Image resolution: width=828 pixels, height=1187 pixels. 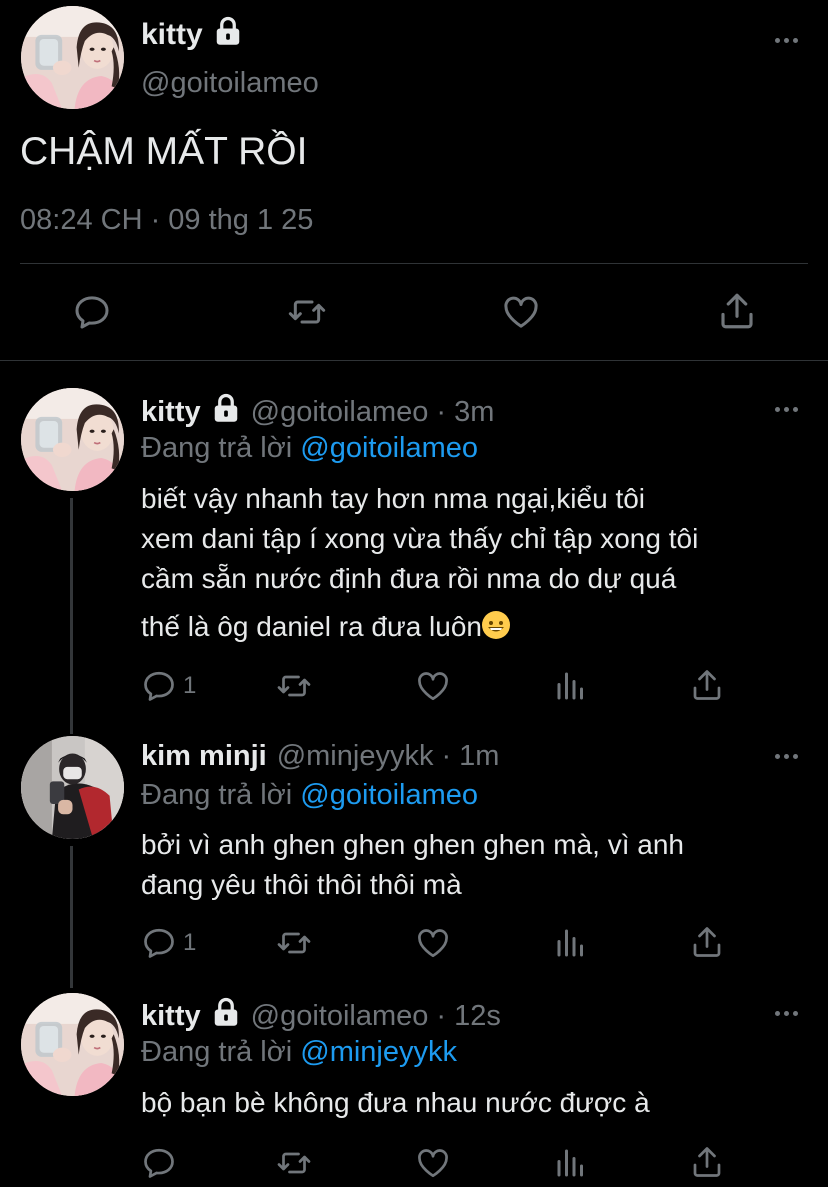 I want to click on reply-header: kitty @goitoilameo · 3m, so click(x=317, y=412).